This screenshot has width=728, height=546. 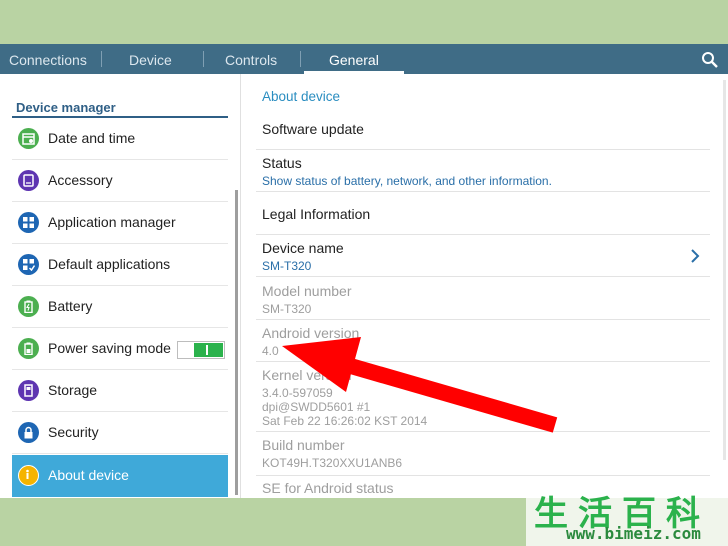 What do you see at coordinates (633, 533) in the screenshot?
I see `watermark-url: www.bimeiz.com` at bounding box center [633, 533].